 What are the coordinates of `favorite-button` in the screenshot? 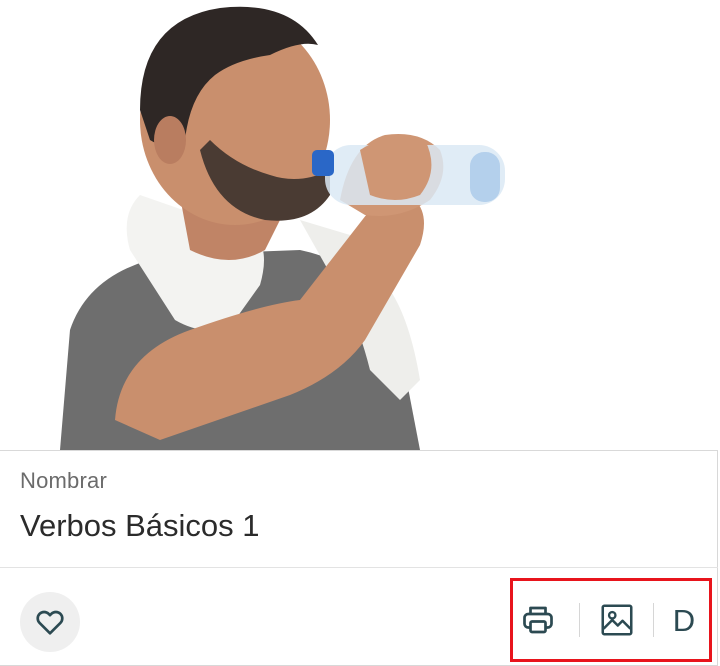 It's located at (50, 622).